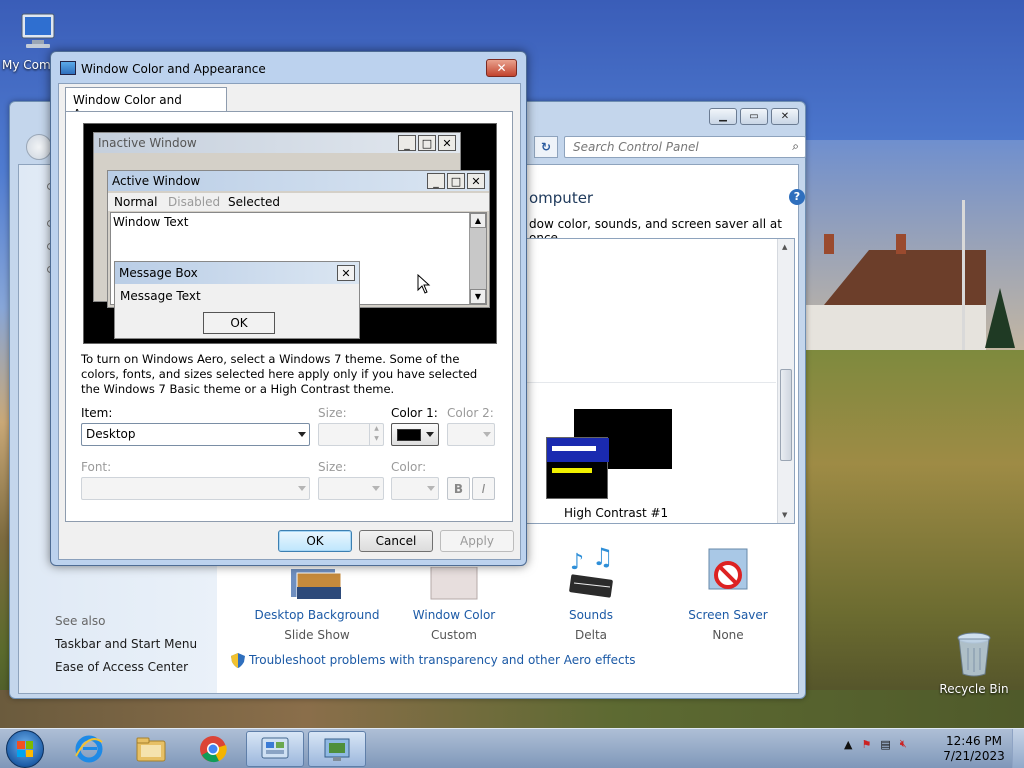  Describe the element at coordinates (409, 435) in the screenshot. I see `color1-swatch` at that location.